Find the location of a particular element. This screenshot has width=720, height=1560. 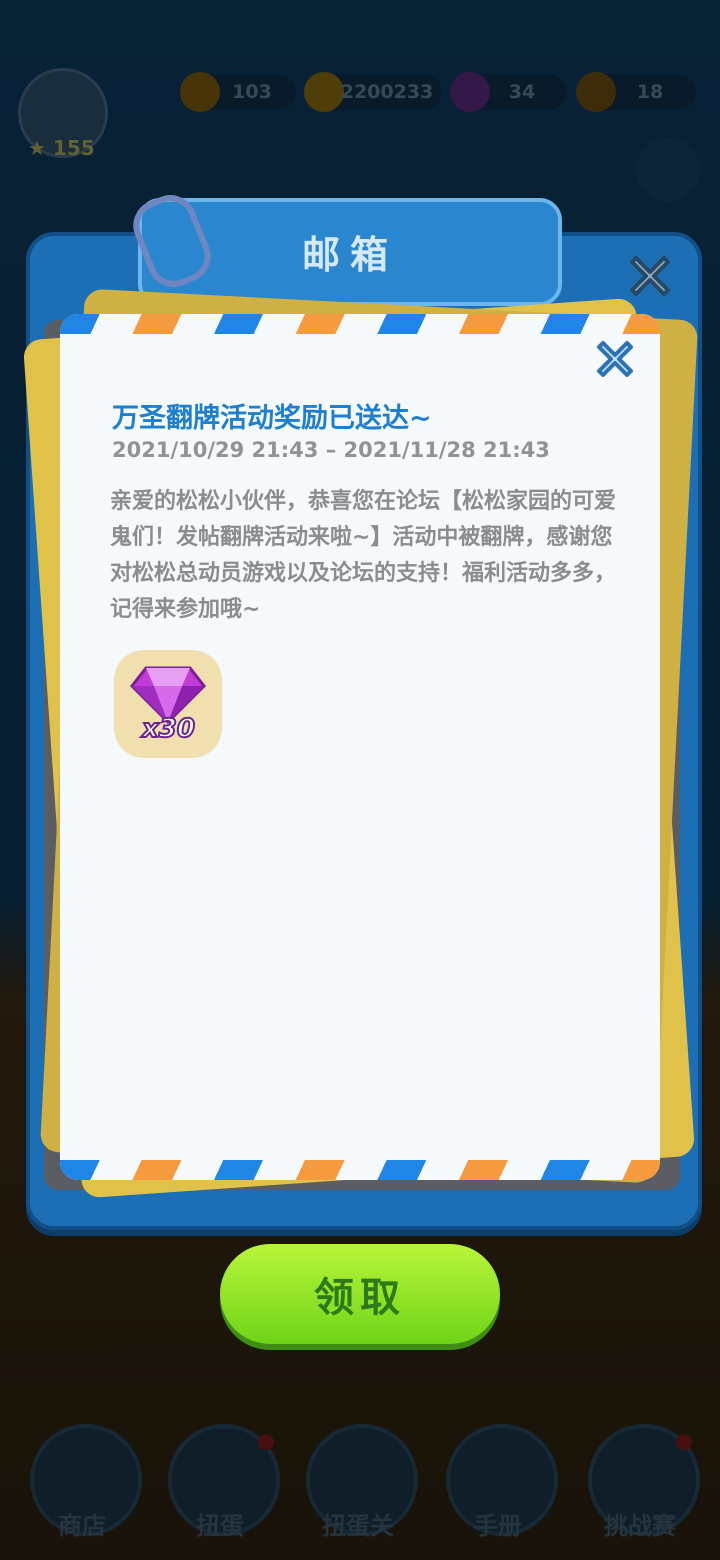

claim-button: 领取 is located at coordinates (360, 1294).